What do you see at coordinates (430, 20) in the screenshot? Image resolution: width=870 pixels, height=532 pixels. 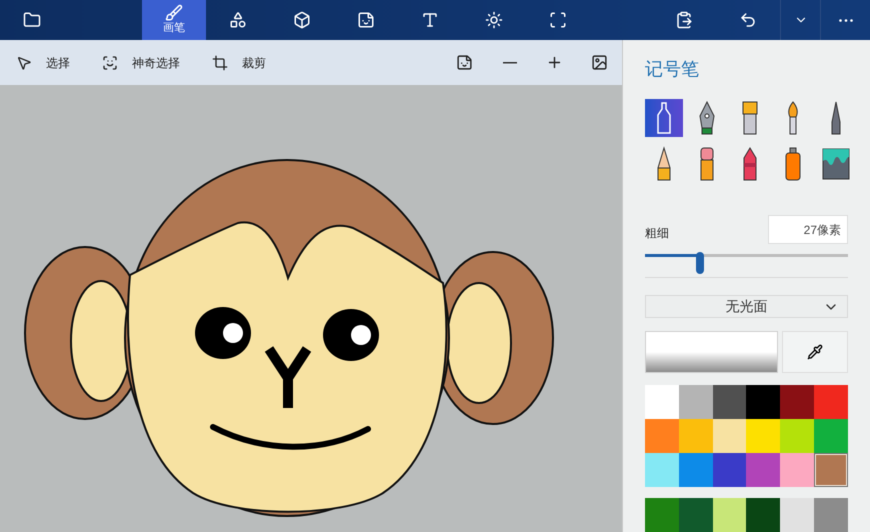 I see `text-icon` at bounding box center [430, 20].